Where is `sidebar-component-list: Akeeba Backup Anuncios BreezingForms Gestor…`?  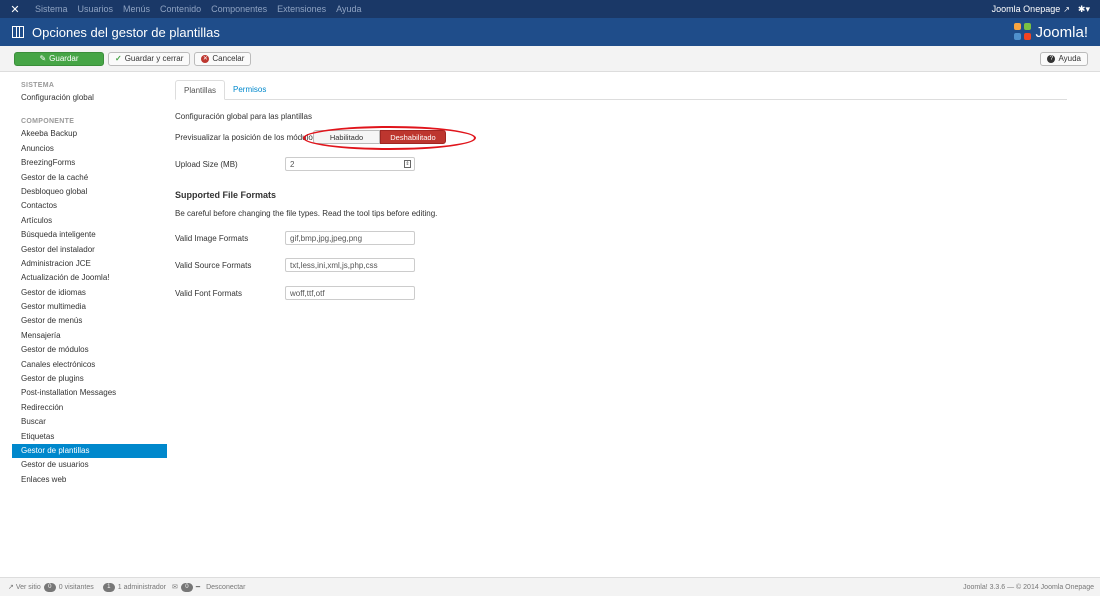
sidebar-component-list: Akeeba Backup Anuncios BreezingForms Gestor… is located at coordinates (89, 307).